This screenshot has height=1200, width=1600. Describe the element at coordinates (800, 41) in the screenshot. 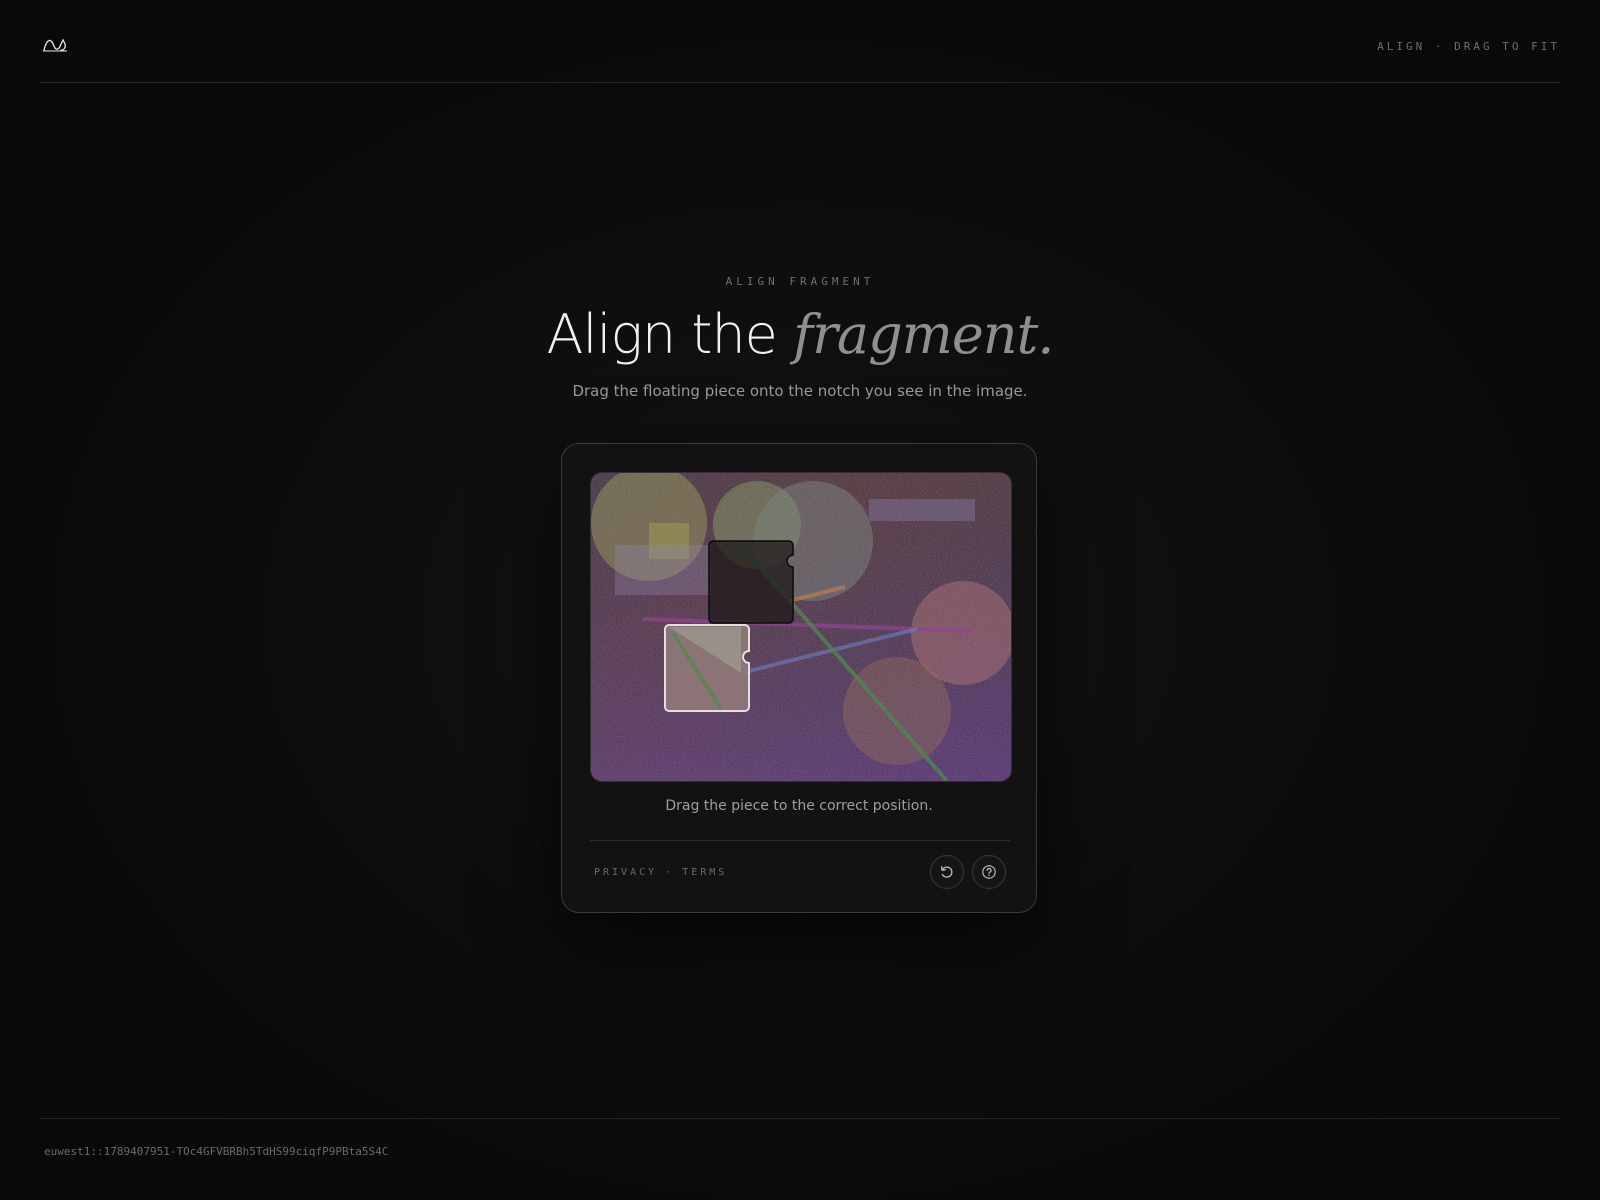

I see `header: ALIGN · DRAG TO FIT` at that location.